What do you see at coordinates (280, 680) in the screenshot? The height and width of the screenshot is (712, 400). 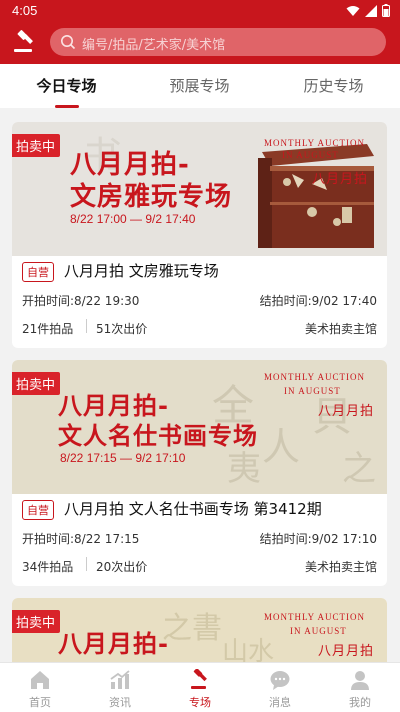 I see `chat-icon` at bounding box center [280, 680].